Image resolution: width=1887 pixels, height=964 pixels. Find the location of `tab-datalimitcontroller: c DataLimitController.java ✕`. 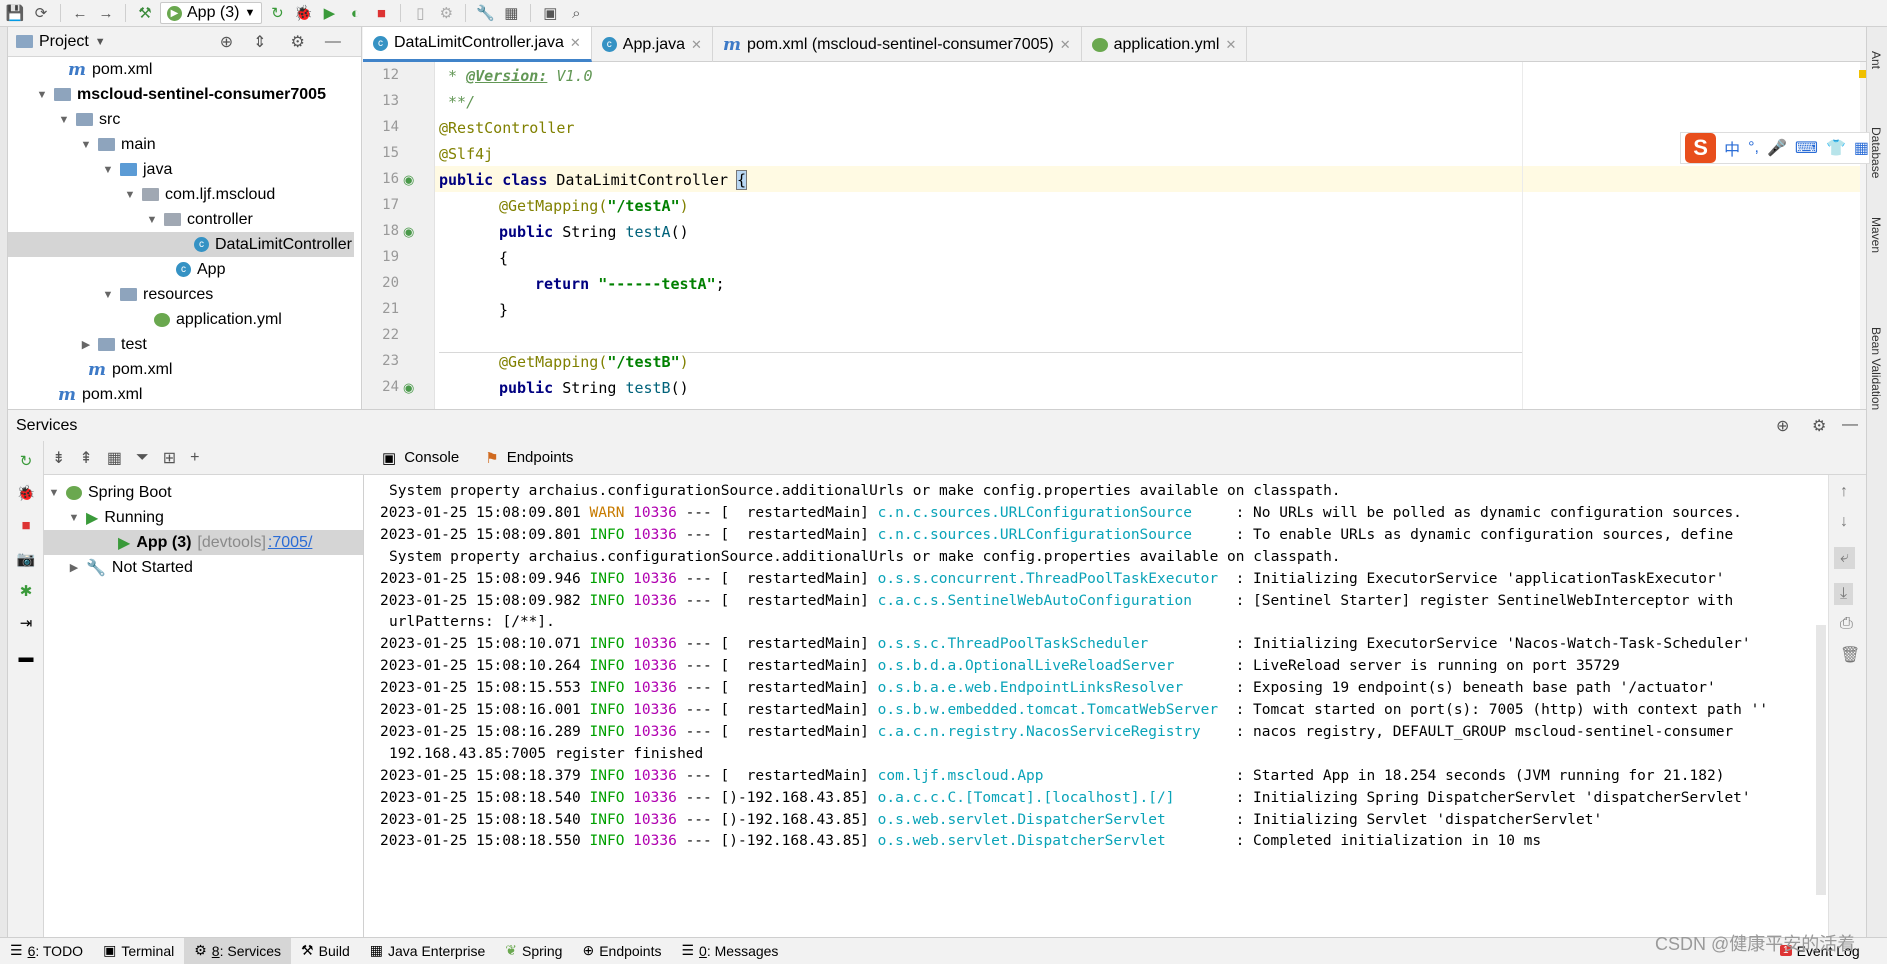

tab-datalimitcontroller: c DataLimitController.java ✕ is located at coordinates (477, 44).